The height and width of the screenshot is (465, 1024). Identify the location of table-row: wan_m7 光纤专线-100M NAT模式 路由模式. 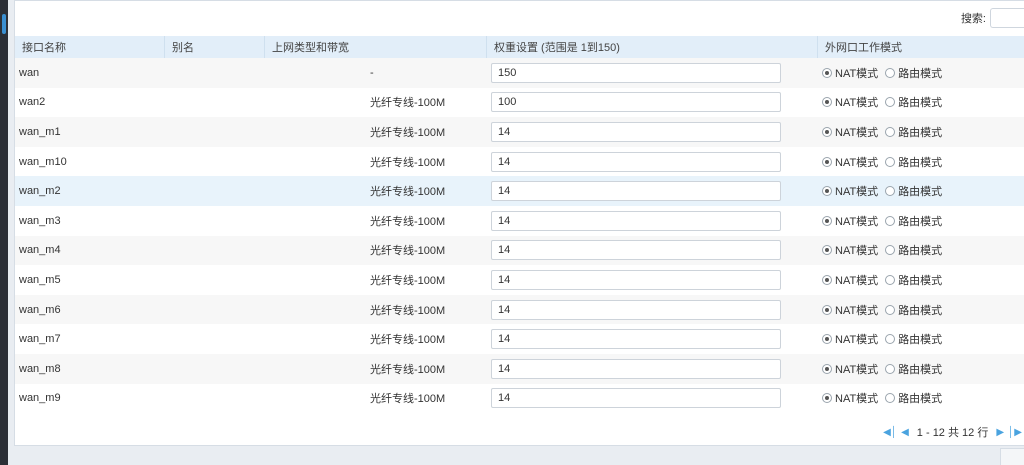
(519, 339).